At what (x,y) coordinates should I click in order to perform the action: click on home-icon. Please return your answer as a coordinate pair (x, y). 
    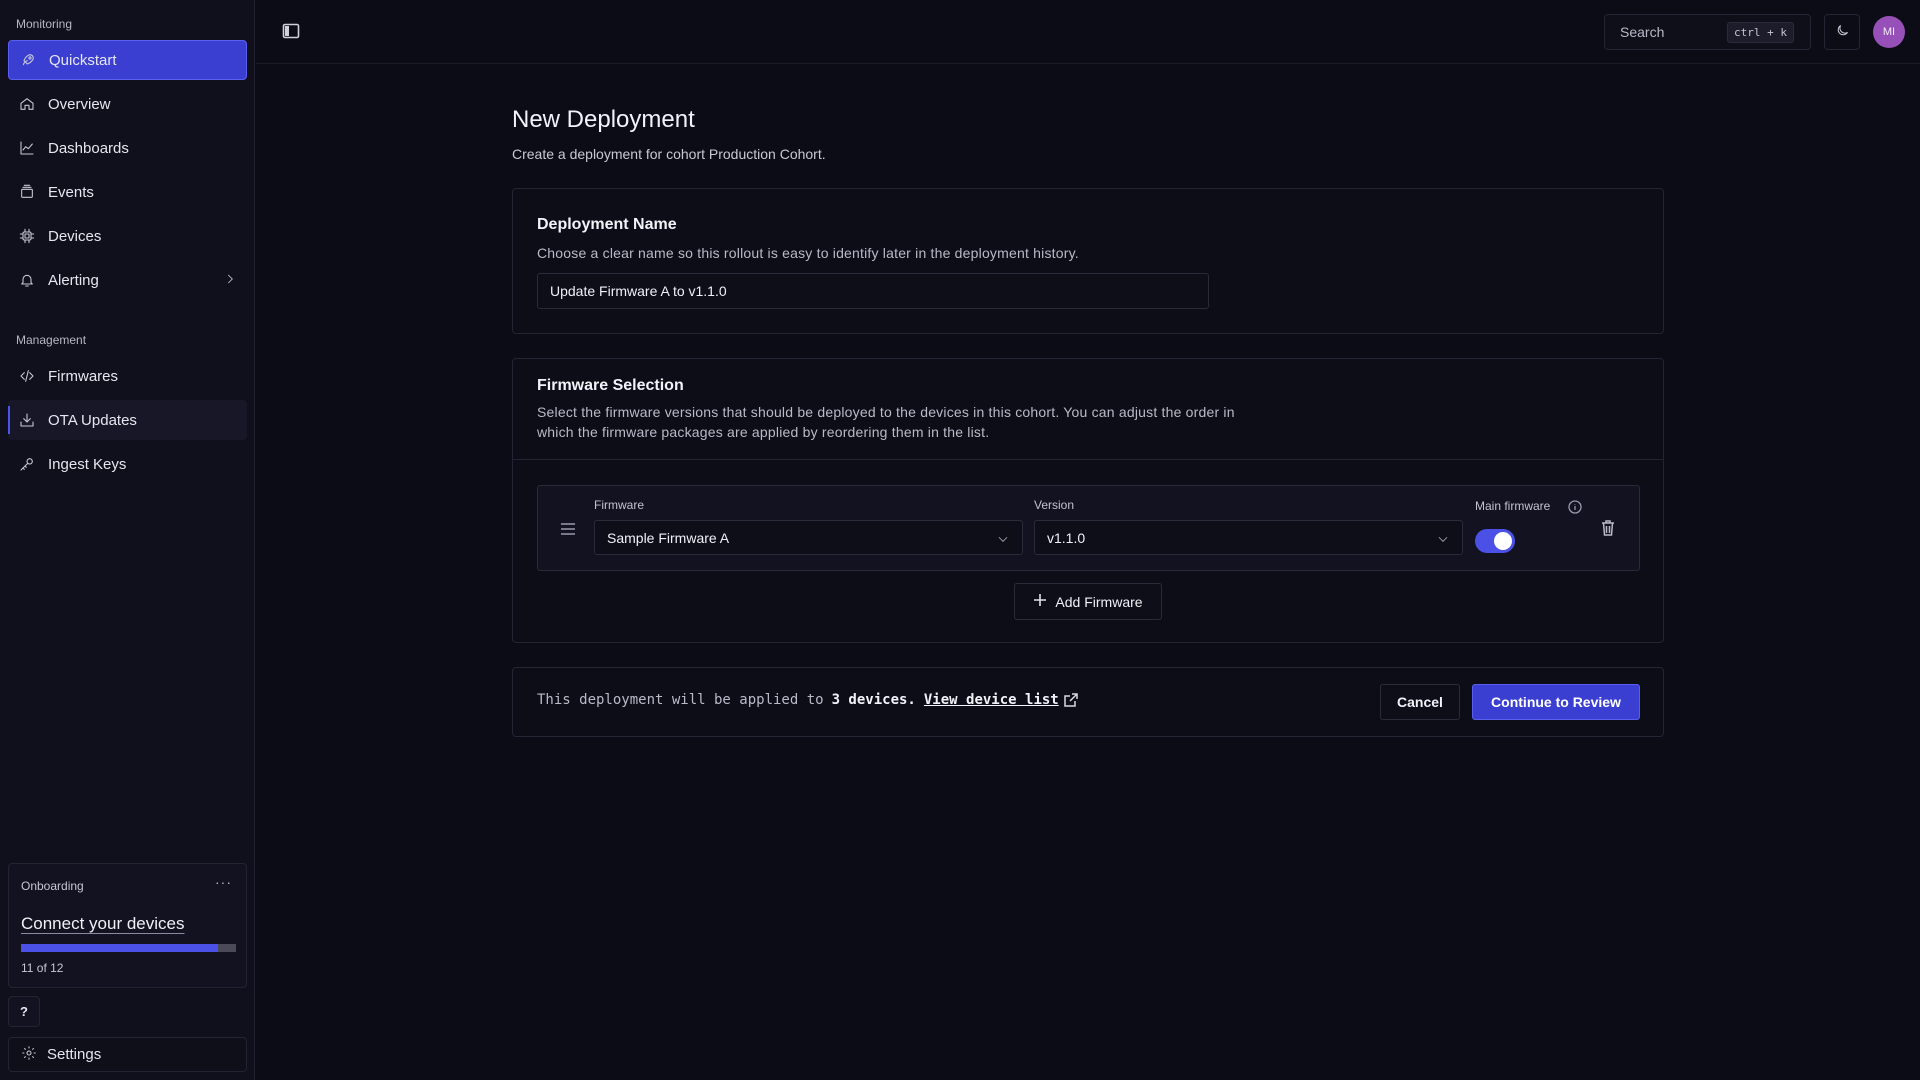
    Looking at the image, I should click on (27, 104).